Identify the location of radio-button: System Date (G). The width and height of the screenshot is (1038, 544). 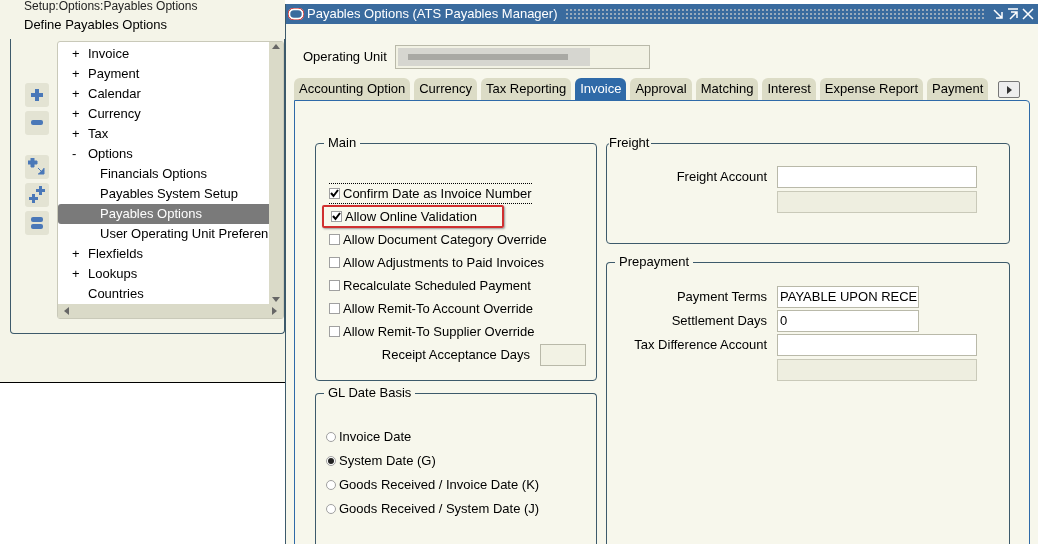
(461, 461).